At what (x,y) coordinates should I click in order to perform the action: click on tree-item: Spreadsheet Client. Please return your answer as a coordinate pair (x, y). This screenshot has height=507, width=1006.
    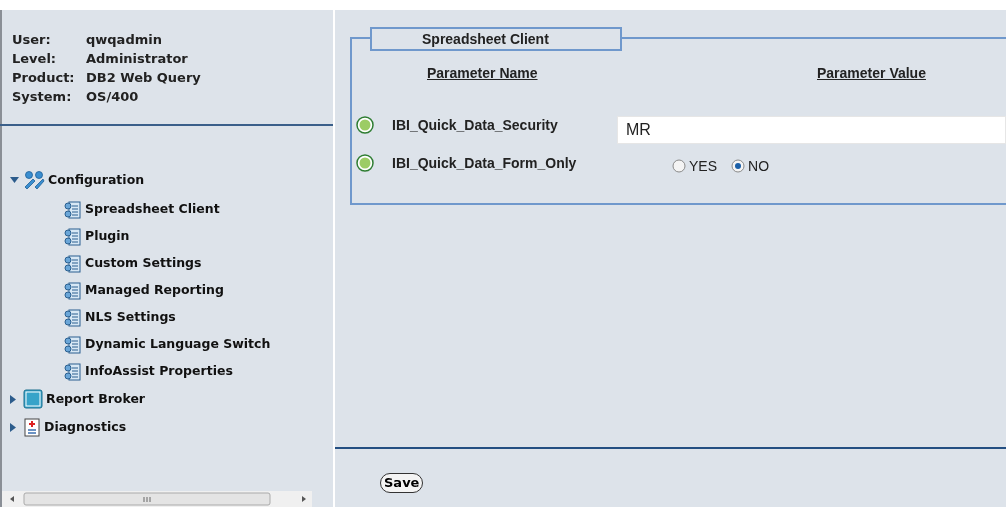
    Looking at the image, I should click on (152, 209).